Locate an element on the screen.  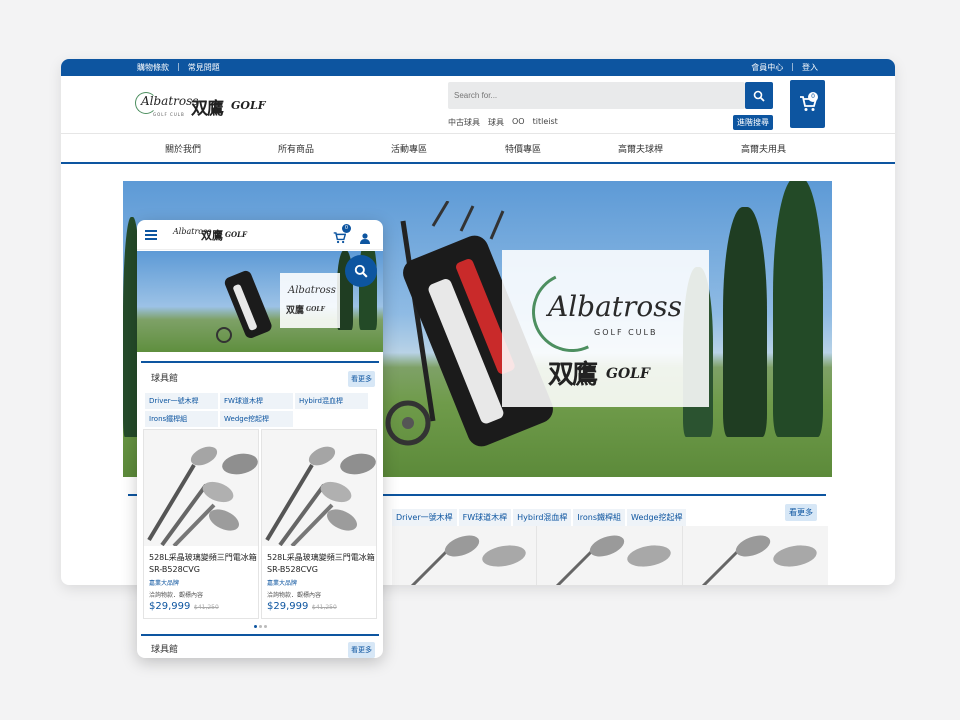
banner-logo-sub: GOLF CULB is located at coordinates (626, 332).